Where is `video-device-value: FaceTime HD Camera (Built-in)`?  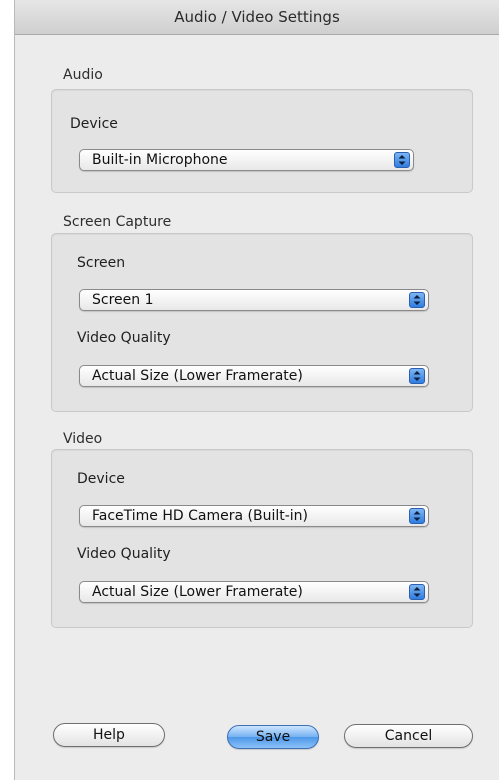 video-device-value: FaceTime HD Camera (Built-in) is located at coordinates (200, 516).